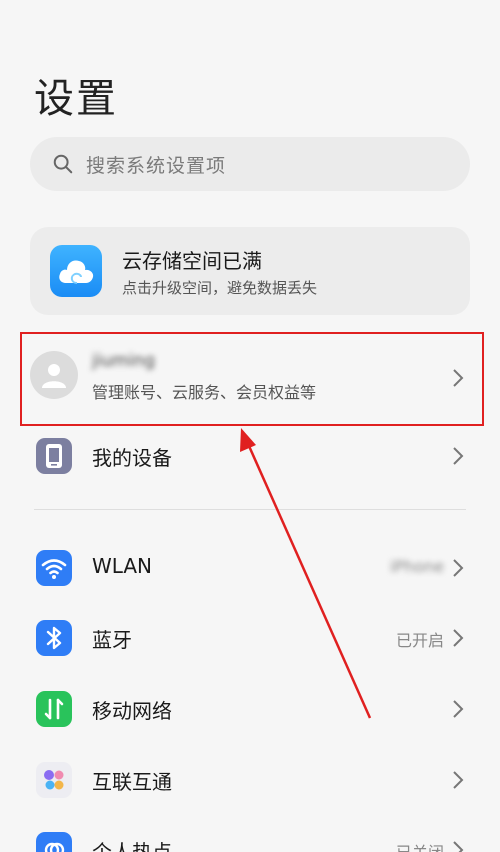 The width and height of the screenshot is (500, 852). What do you see at coordinates (76, 271) in the screenshot?
I see `cloud-icon` at bounding box center [76, 271].